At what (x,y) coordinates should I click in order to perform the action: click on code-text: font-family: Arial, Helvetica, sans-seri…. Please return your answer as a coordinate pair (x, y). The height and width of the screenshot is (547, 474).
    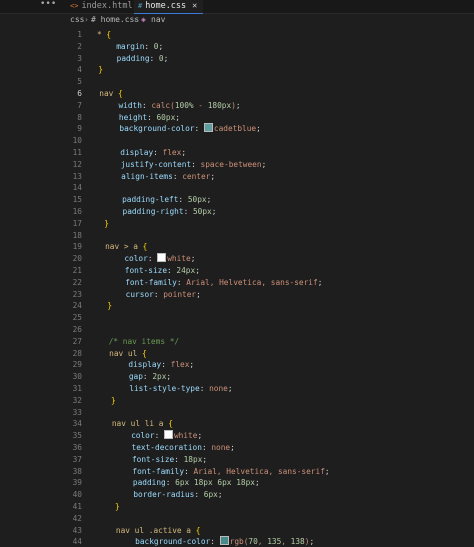
    Looking at the image, I should click on (231, 471).